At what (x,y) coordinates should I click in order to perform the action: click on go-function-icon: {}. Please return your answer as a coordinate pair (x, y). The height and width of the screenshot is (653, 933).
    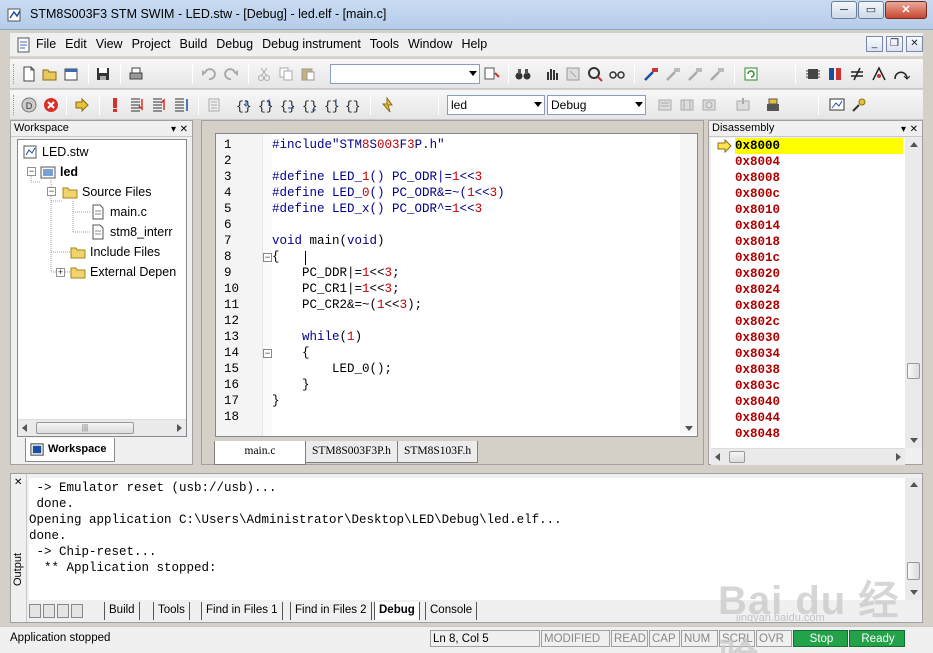
    Looking at the image, I should click on (331, 105).